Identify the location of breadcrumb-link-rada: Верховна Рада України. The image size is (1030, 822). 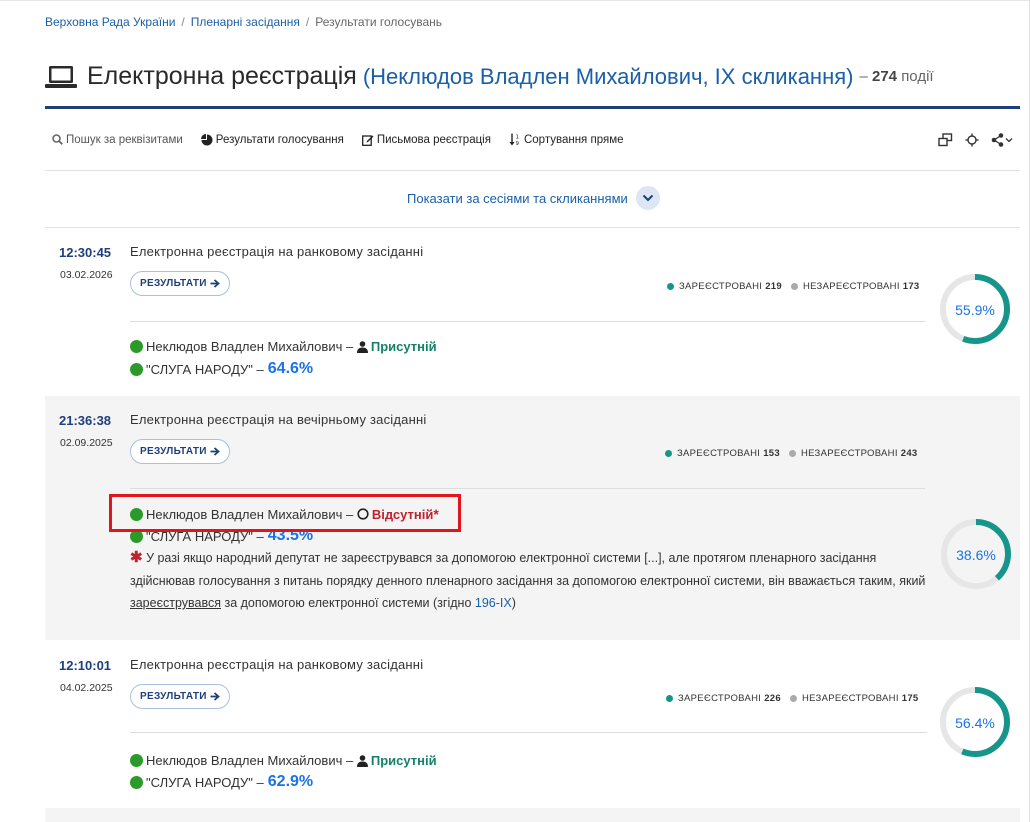
(110, 22).